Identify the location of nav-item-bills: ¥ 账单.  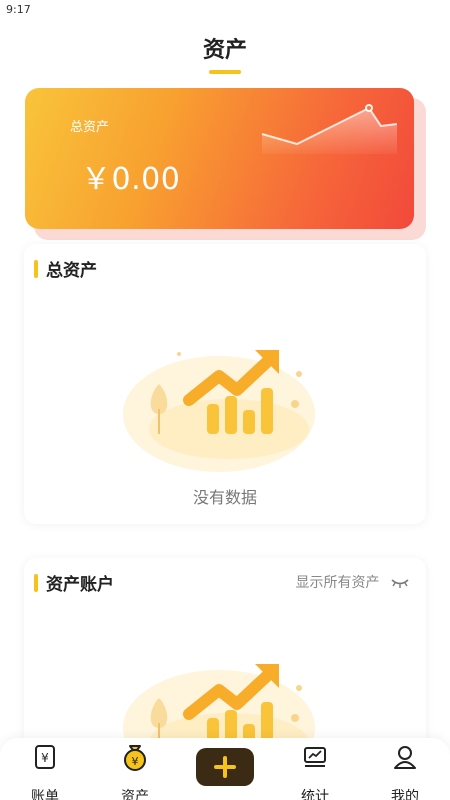
(45, 771).